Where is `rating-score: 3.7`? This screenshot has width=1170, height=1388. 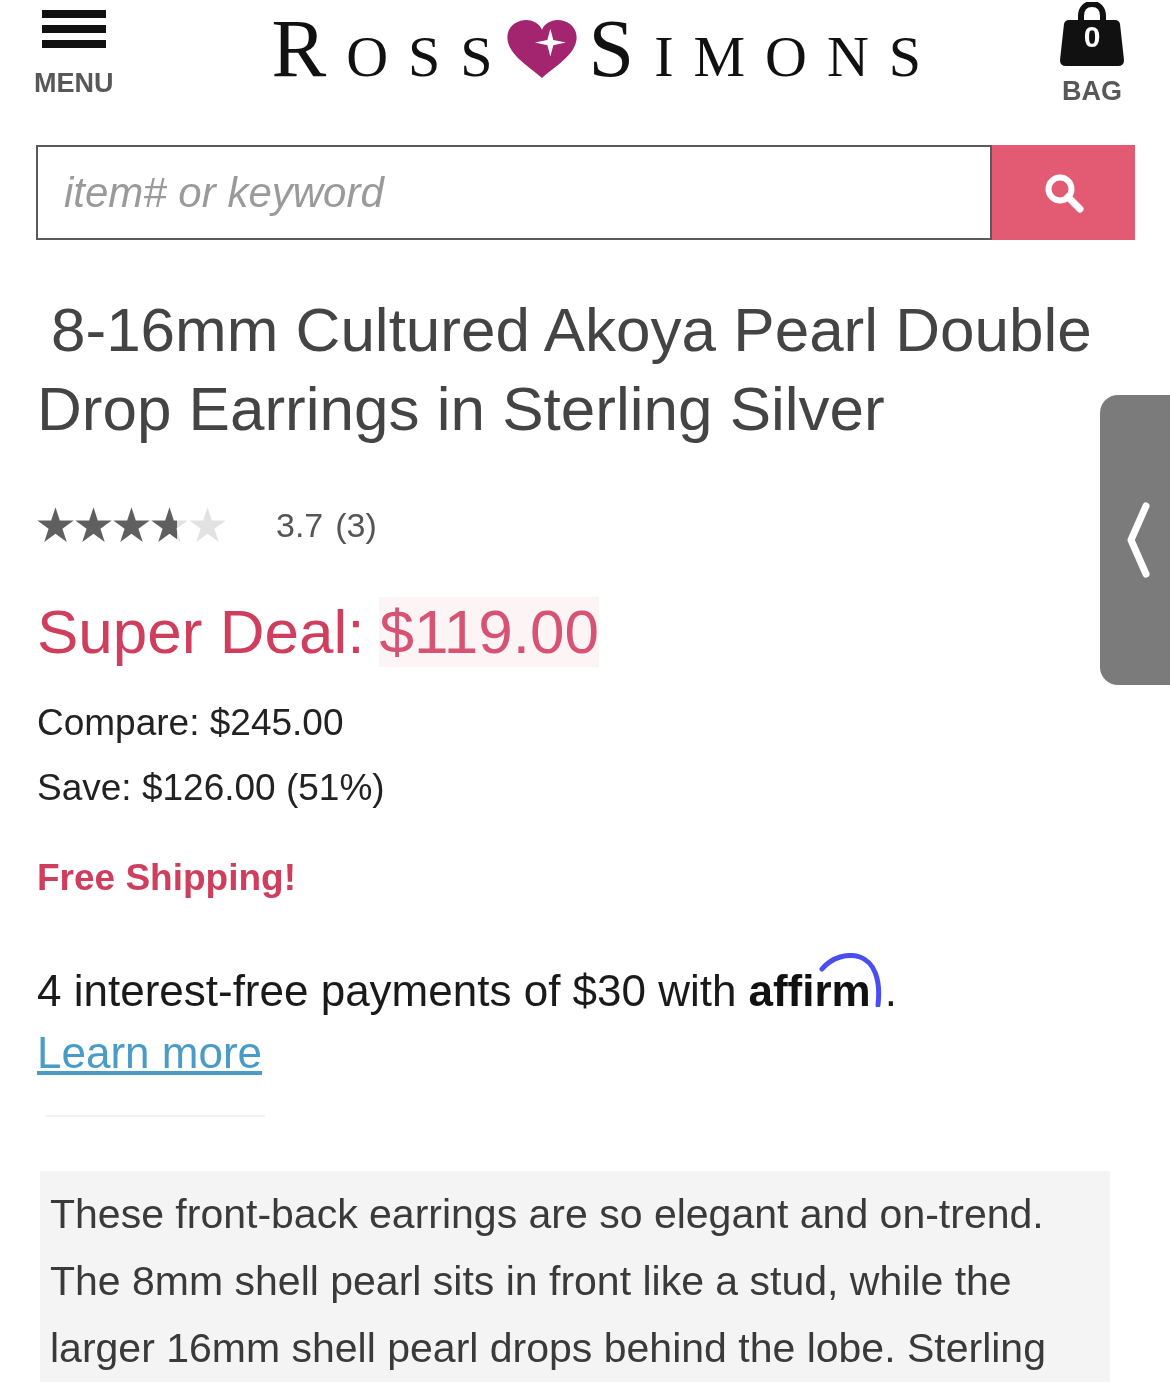
rating-score: 3.7 is located at coordinates (300, 525).